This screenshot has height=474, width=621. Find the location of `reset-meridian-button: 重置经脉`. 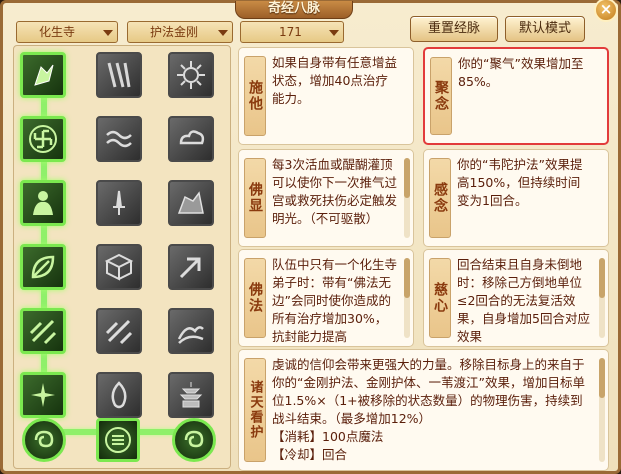

reset-meridian-button: 重置经脉 is located at coordinates (454, 29).